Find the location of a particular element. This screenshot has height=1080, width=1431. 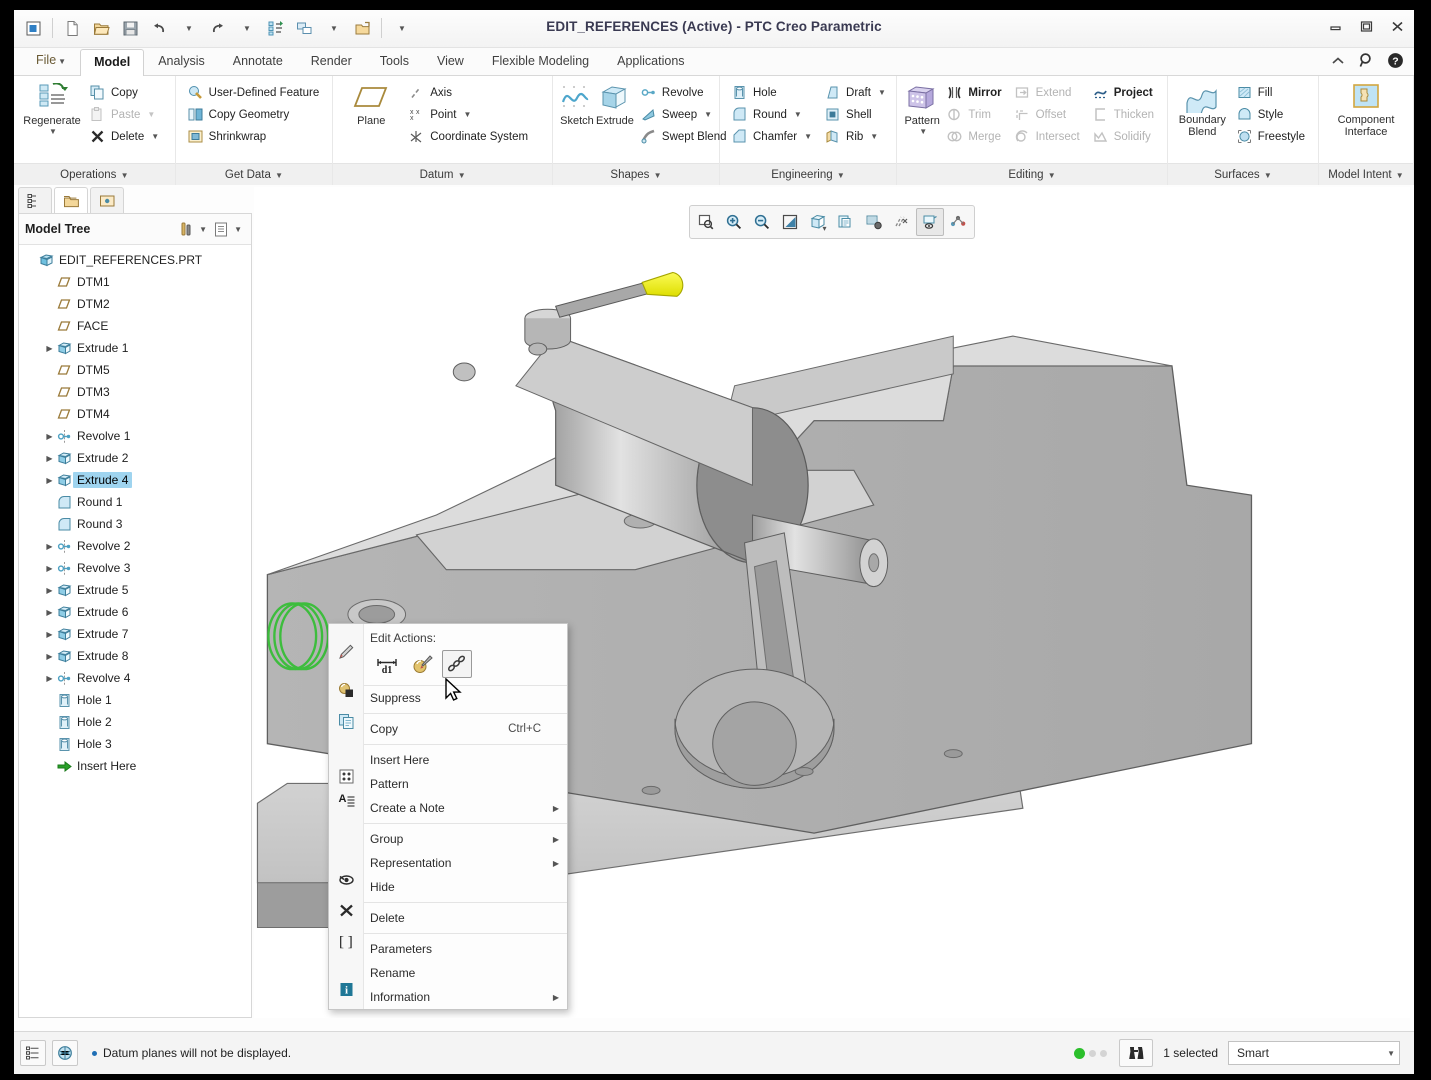

editing-group-launcher: Editing ▼ is located at coordinates (1032, 174).